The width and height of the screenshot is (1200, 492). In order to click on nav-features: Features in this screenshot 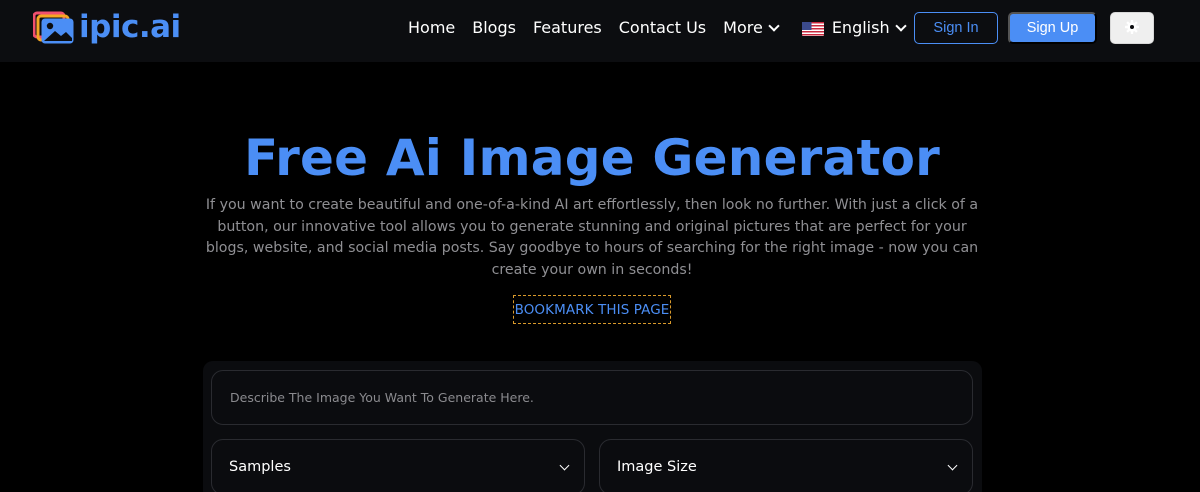, I will do `click(567, 28)`.